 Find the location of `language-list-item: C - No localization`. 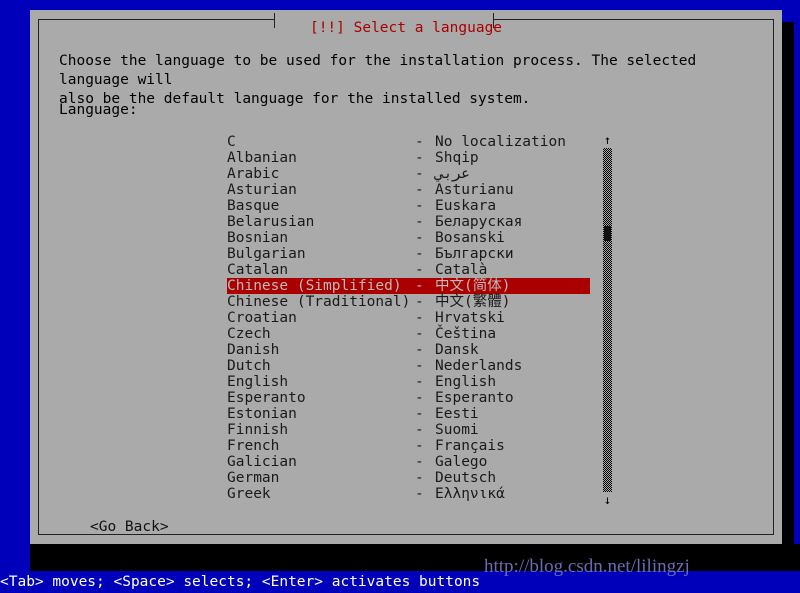

language-list-item: C - No localization is located at coordinates (409, 142).